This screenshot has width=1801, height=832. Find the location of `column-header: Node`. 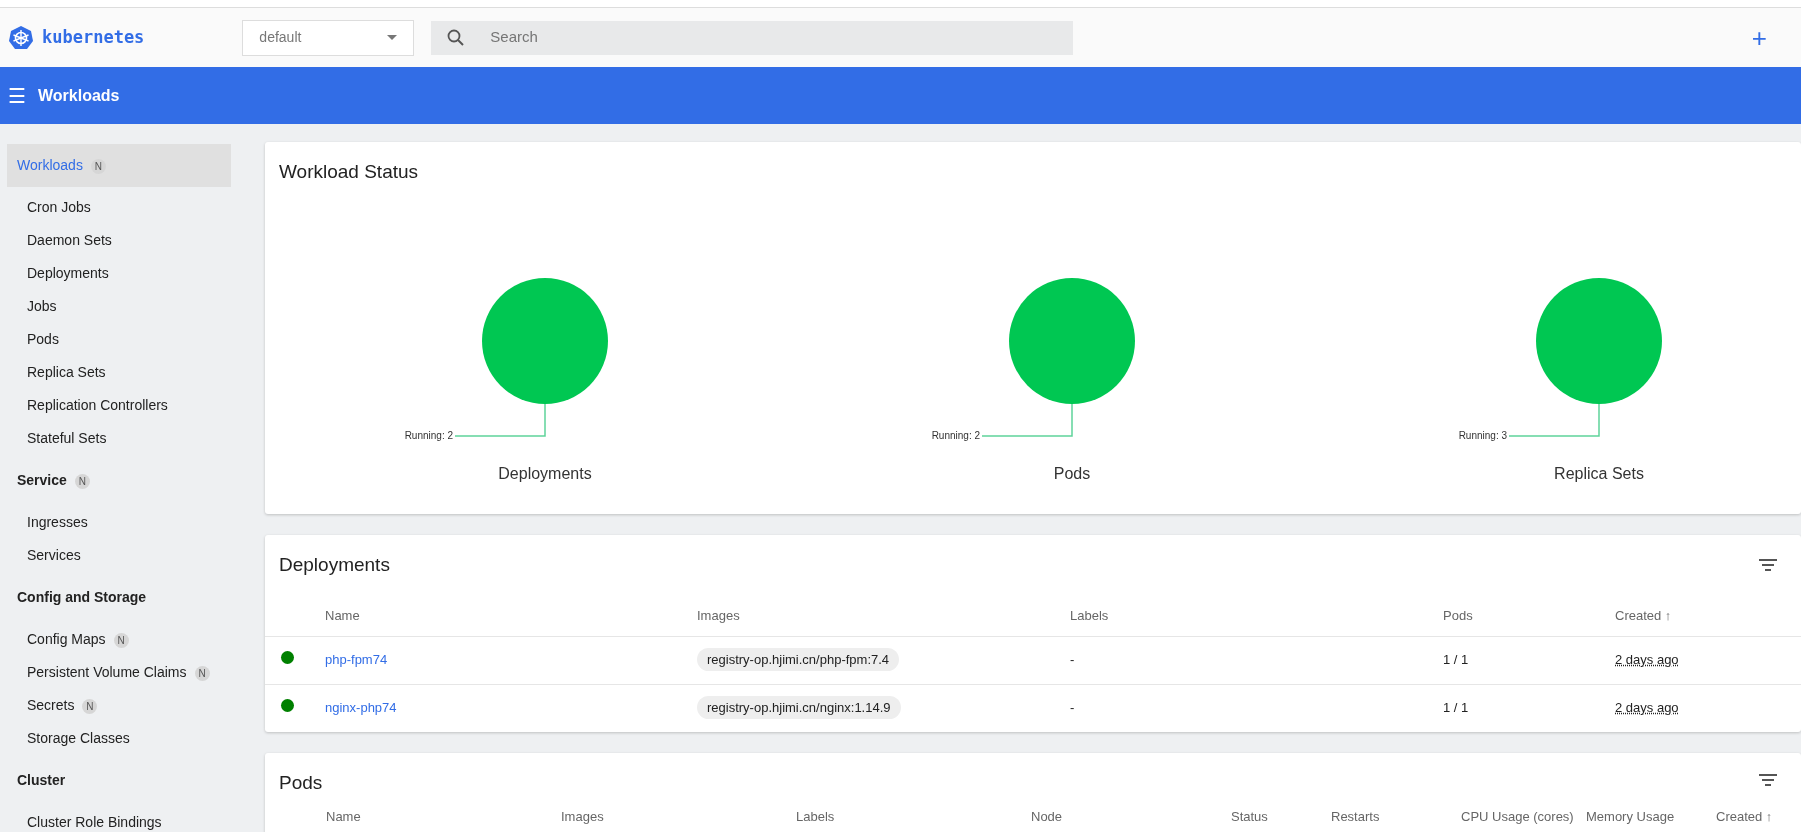

column-header: Node is located at coordinates (1131, 817).